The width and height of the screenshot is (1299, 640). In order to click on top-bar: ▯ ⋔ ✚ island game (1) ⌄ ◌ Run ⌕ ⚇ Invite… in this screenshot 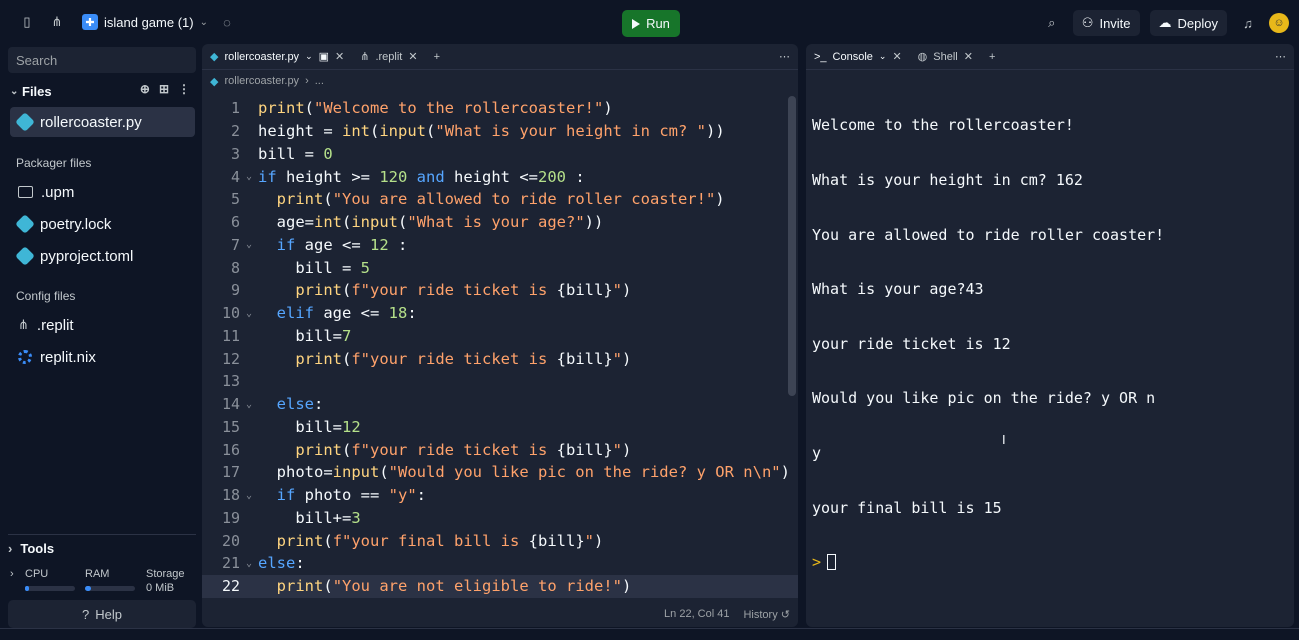, I will do `click(649, 22)`.